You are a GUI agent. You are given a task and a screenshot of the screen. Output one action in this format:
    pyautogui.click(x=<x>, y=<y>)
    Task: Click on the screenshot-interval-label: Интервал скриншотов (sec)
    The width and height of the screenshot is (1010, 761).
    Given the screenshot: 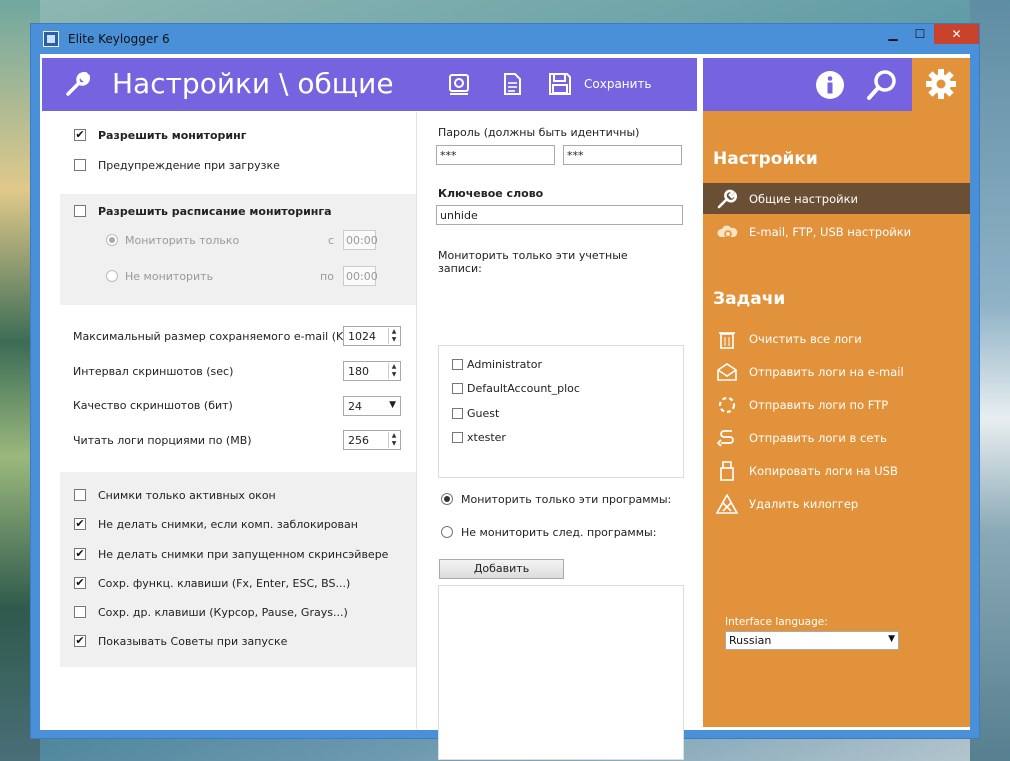 What is the action you would take?
    pyautogui.click(x=153, y=371)
    